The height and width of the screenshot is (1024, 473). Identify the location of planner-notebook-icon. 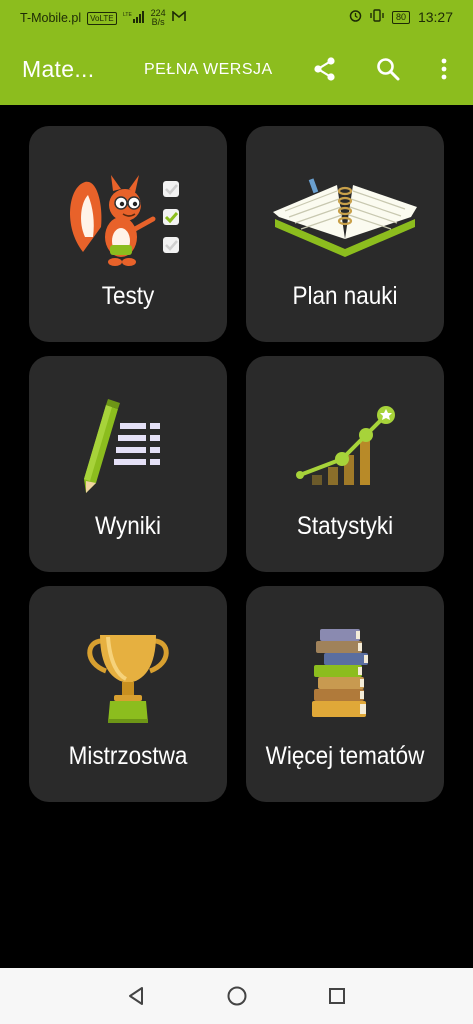
(345, 217).